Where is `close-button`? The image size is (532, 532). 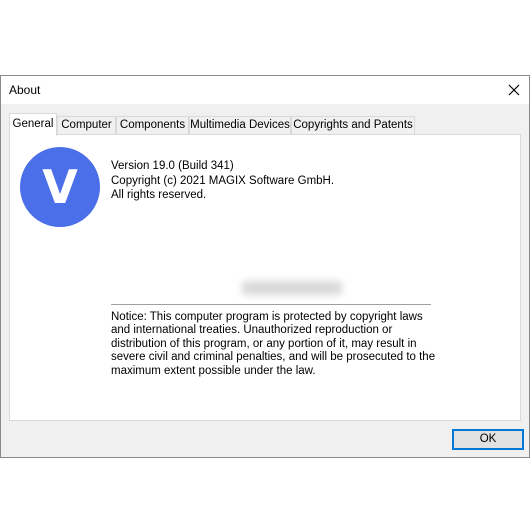 close-button is located at coordinates (514, 90).